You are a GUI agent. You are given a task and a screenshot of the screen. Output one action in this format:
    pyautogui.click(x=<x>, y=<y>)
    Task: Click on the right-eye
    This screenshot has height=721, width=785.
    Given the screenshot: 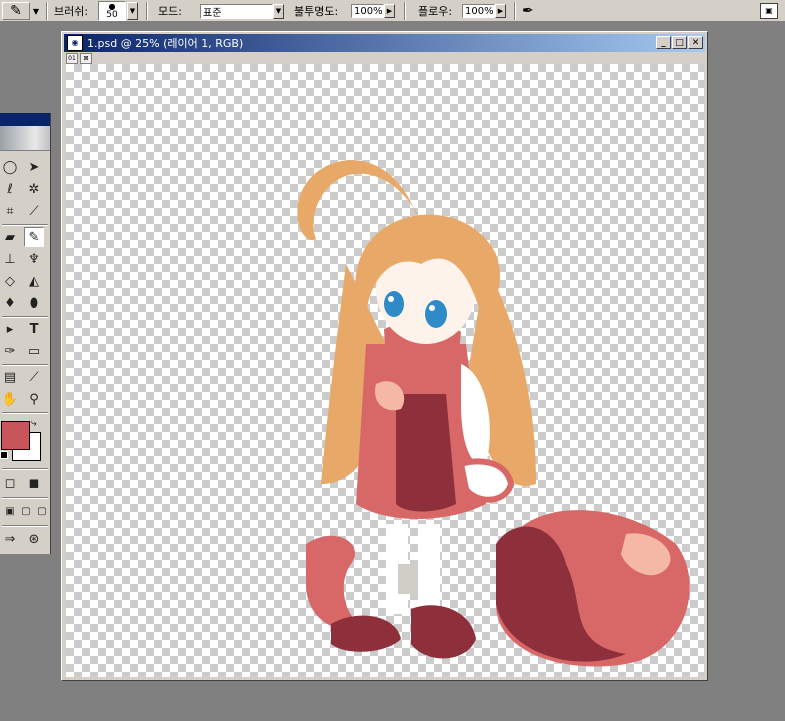 What is the action you would take?
    pyautogui.click(x=436, y=314)
    